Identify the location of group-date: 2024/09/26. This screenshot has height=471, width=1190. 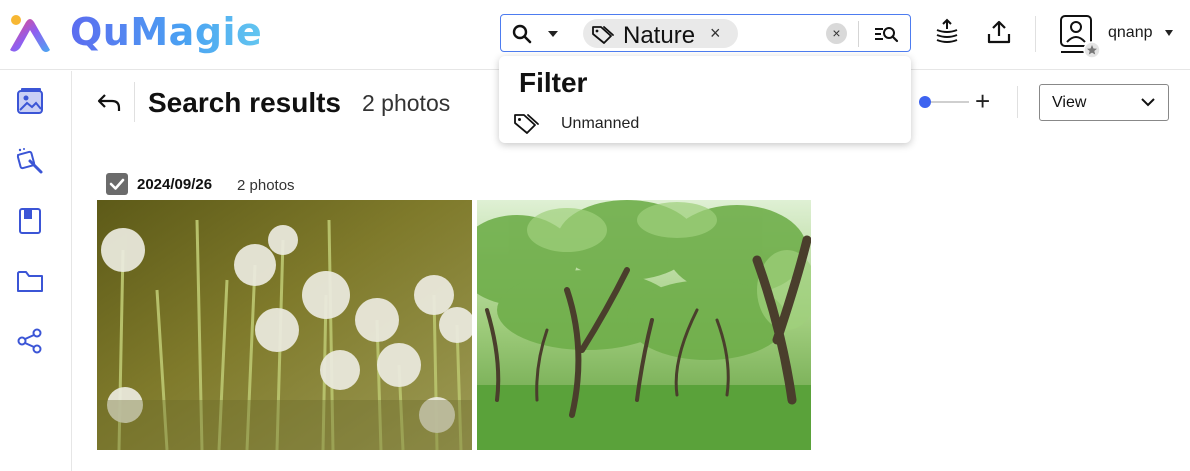
(175, 184).